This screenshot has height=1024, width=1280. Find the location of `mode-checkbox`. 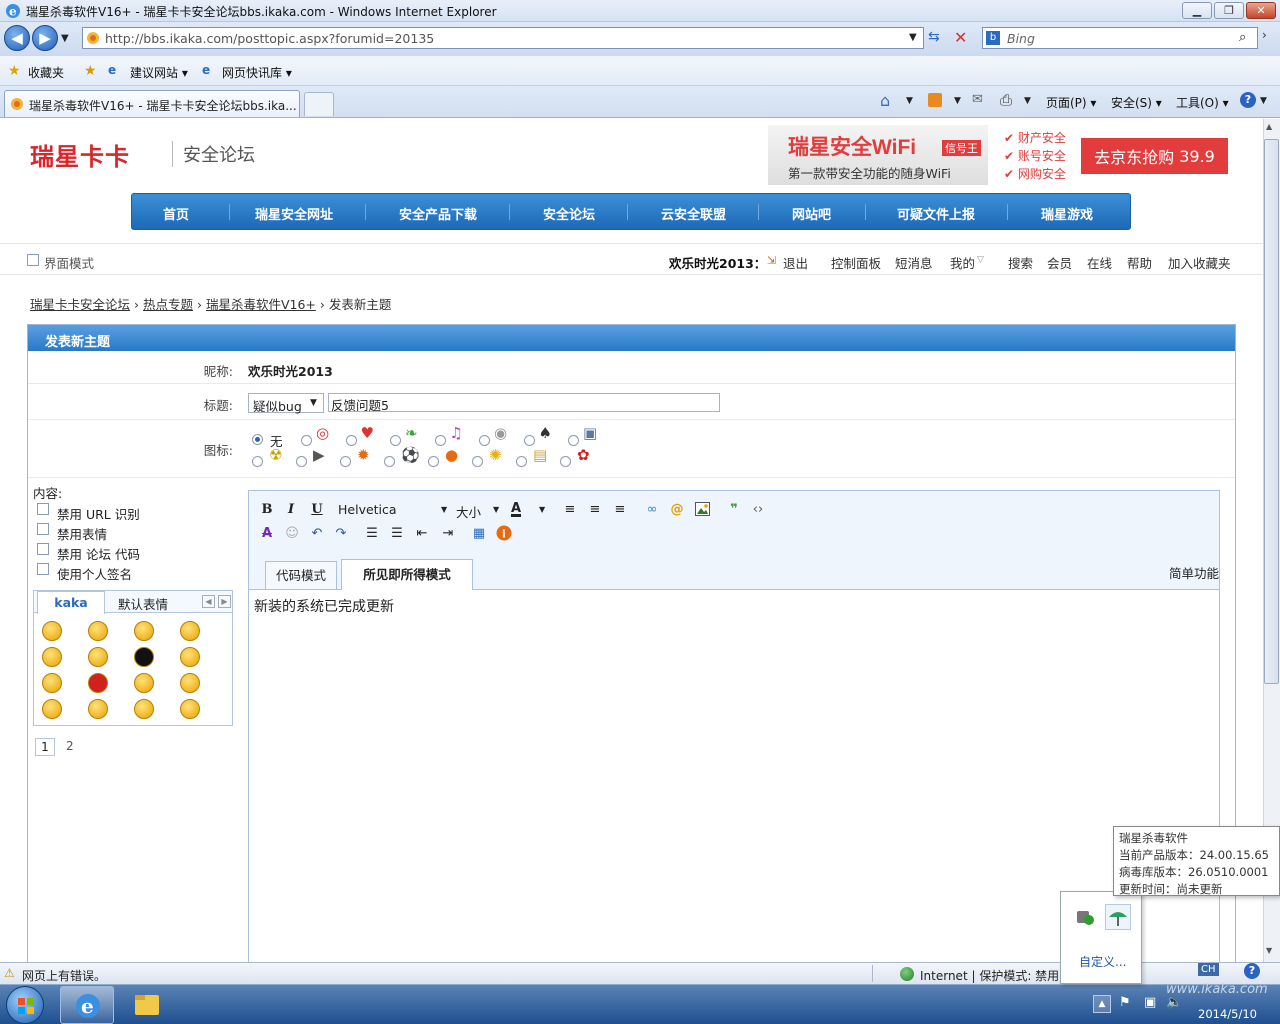

mode-checkbox is located at coordinates (33, 260).